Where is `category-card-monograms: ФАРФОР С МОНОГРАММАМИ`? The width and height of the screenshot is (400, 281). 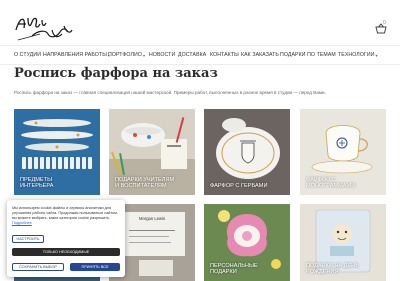 category-card-monograms: ФАРФОР С МОНОГРАММАМИ is located at coordinates (343, 152).